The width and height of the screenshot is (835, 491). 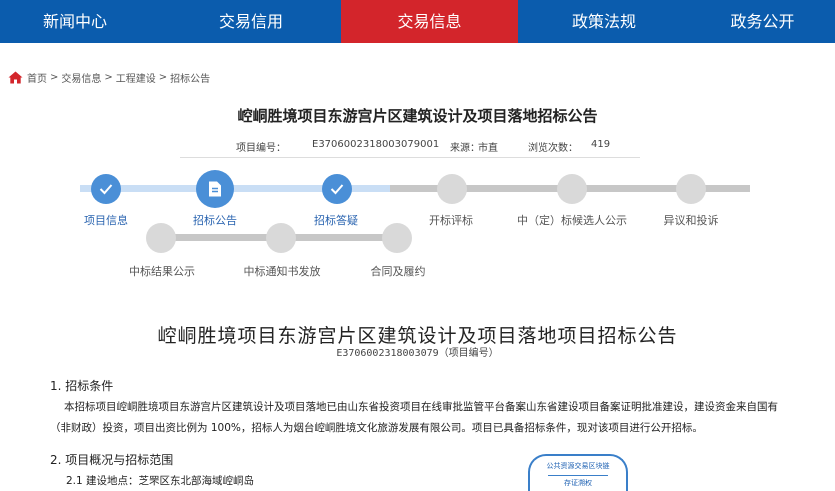 I want to click on step-node-candidate-notice, so click(x=572, y=189).